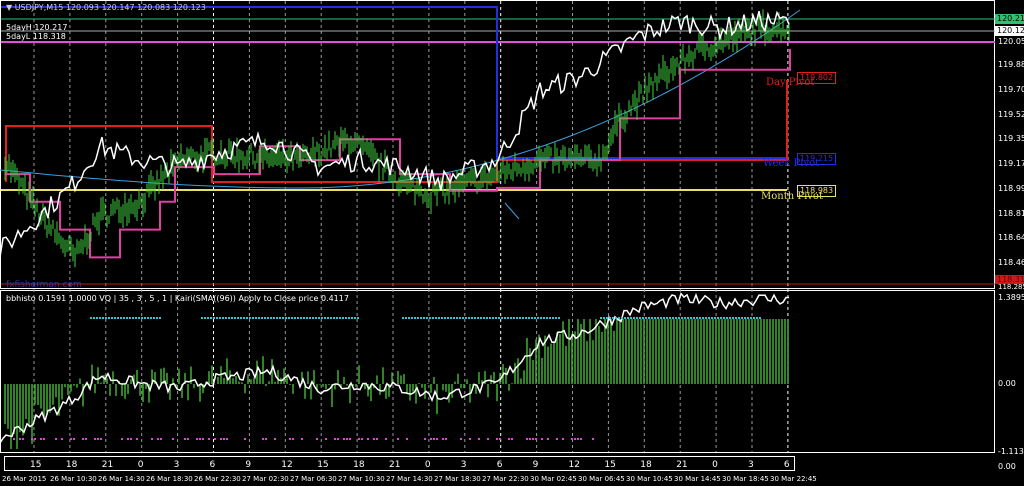  I want to click on date-label: 30 Mar 14:45, so click(697, 479).